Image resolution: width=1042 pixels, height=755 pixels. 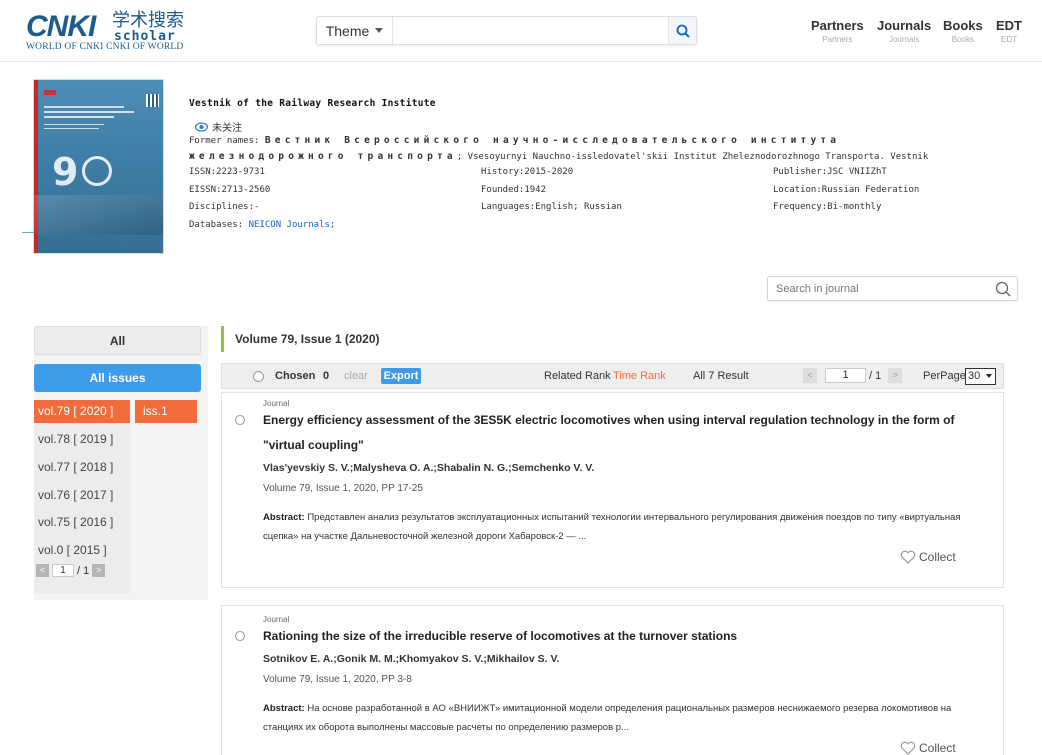 What do you see at coordinates (1009, 25) in the screenshot?
I see `nav-edt-label: EDT` at bounding box center [1009, 25].